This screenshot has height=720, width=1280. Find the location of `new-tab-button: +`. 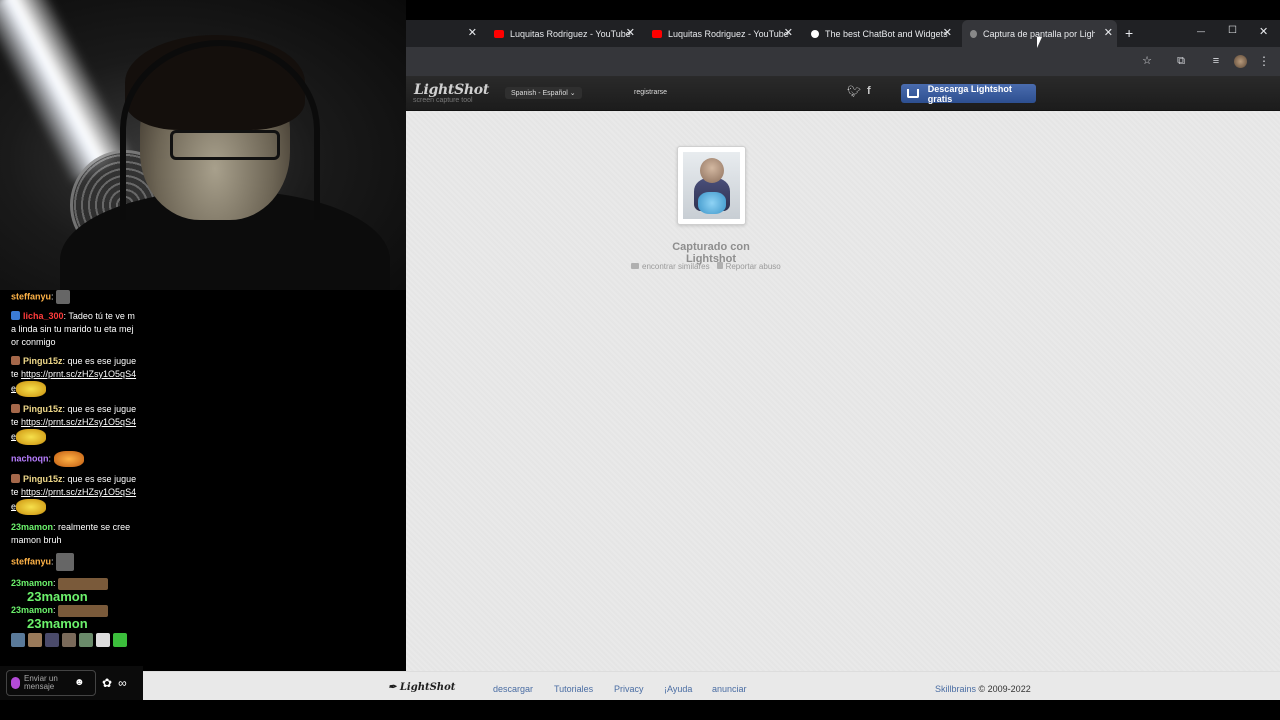

new-tab-button: + is located at coordinates (1129, 33).